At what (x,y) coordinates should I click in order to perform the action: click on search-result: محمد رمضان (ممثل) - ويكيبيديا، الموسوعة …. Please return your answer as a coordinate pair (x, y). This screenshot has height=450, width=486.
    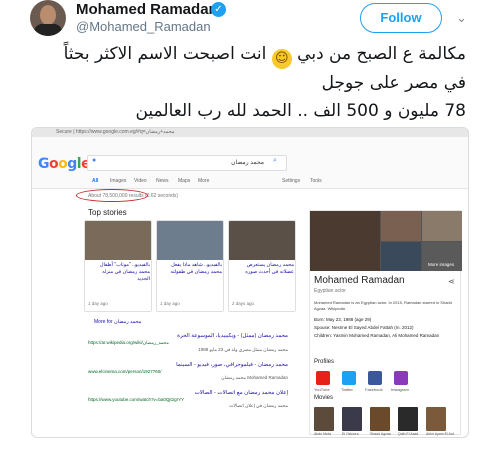
    Looking at the image, I should click on (188, 343).